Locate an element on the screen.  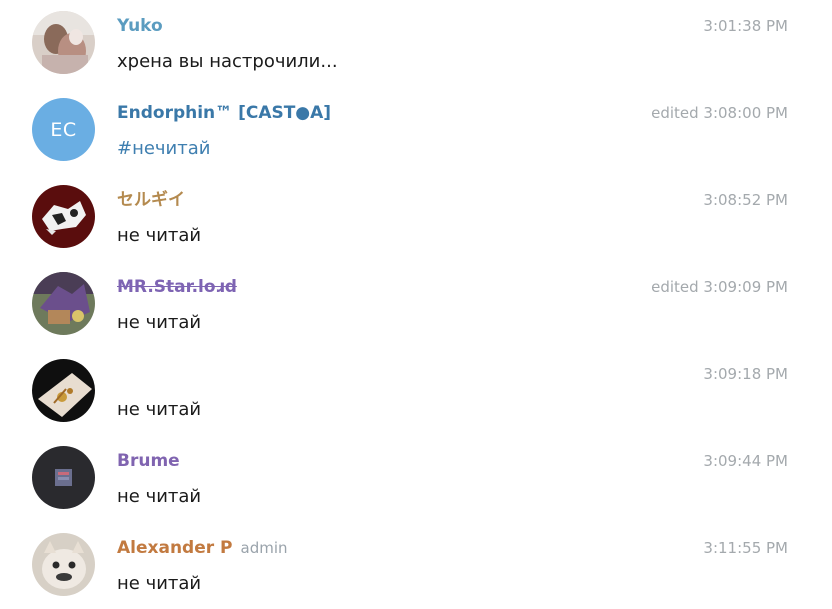
admin-badge: admin is located at coordinates (264, 548).